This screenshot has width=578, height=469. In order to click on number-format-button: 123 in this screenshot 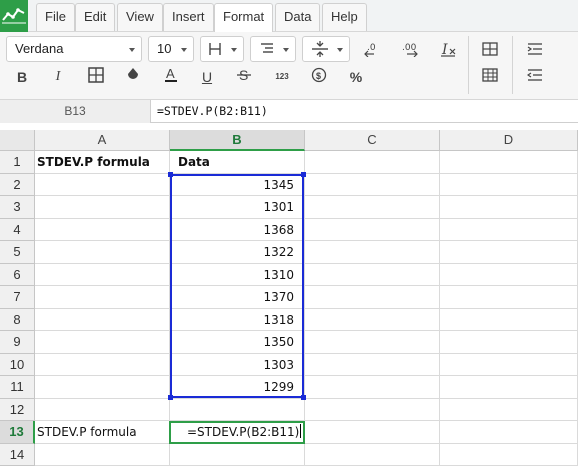, I will do `click(282, 76)`.